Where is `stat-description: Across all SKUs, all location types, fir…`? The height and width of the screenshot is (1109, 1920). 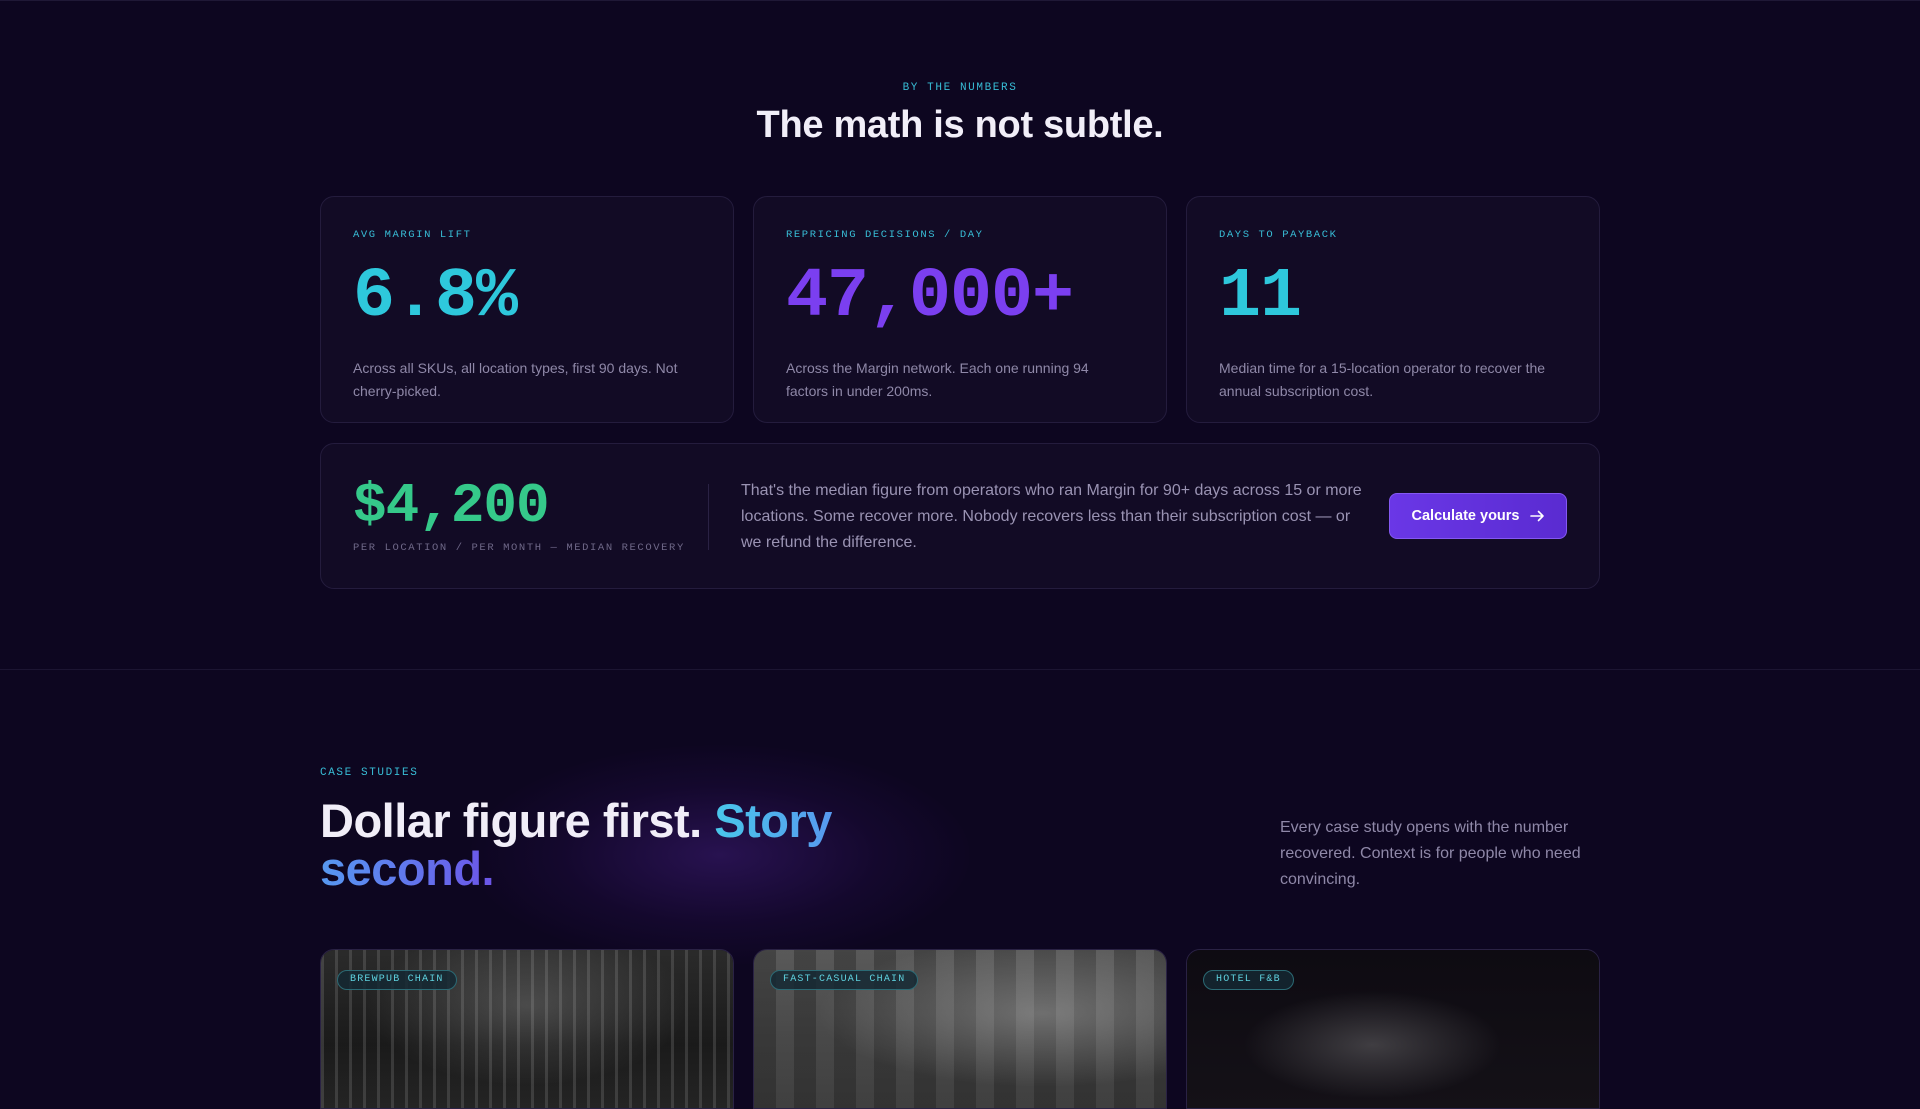
stat-description: Across all SKUs, all location types, fir… is located at coordinates (515, 379).